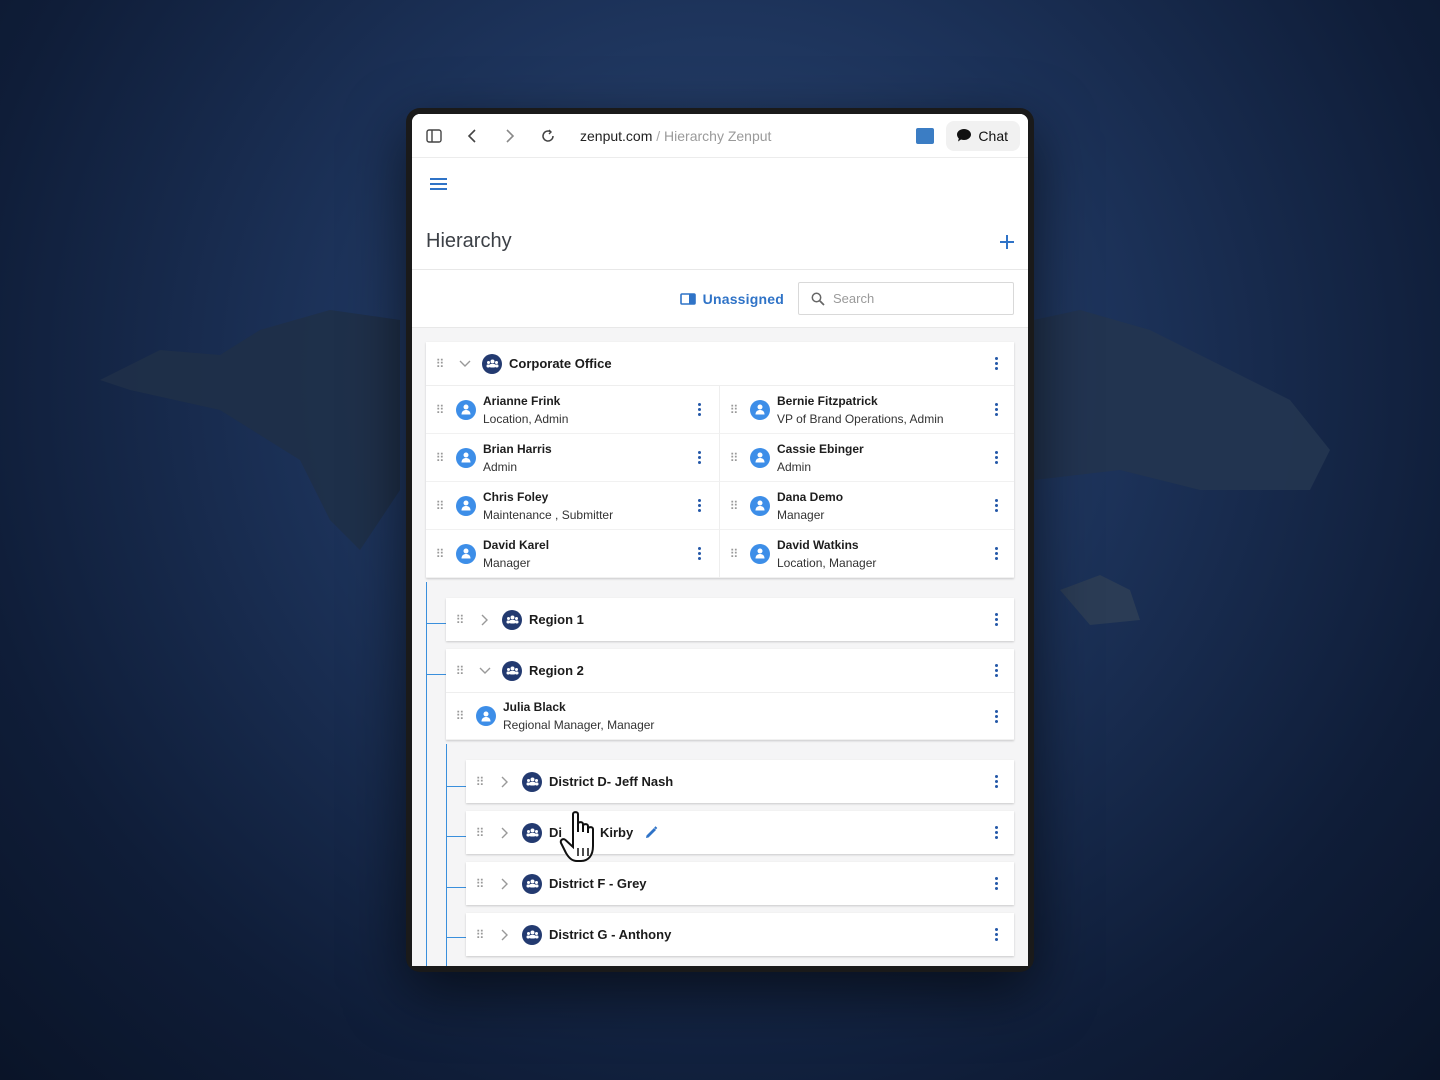 The image size is (1440, 1080). What do you see at coordinates (730, 716) in the screenshot?
I see `member-row: ⠿ Julia Black Regional Manager, Manager` at bounding box center [730, 716].